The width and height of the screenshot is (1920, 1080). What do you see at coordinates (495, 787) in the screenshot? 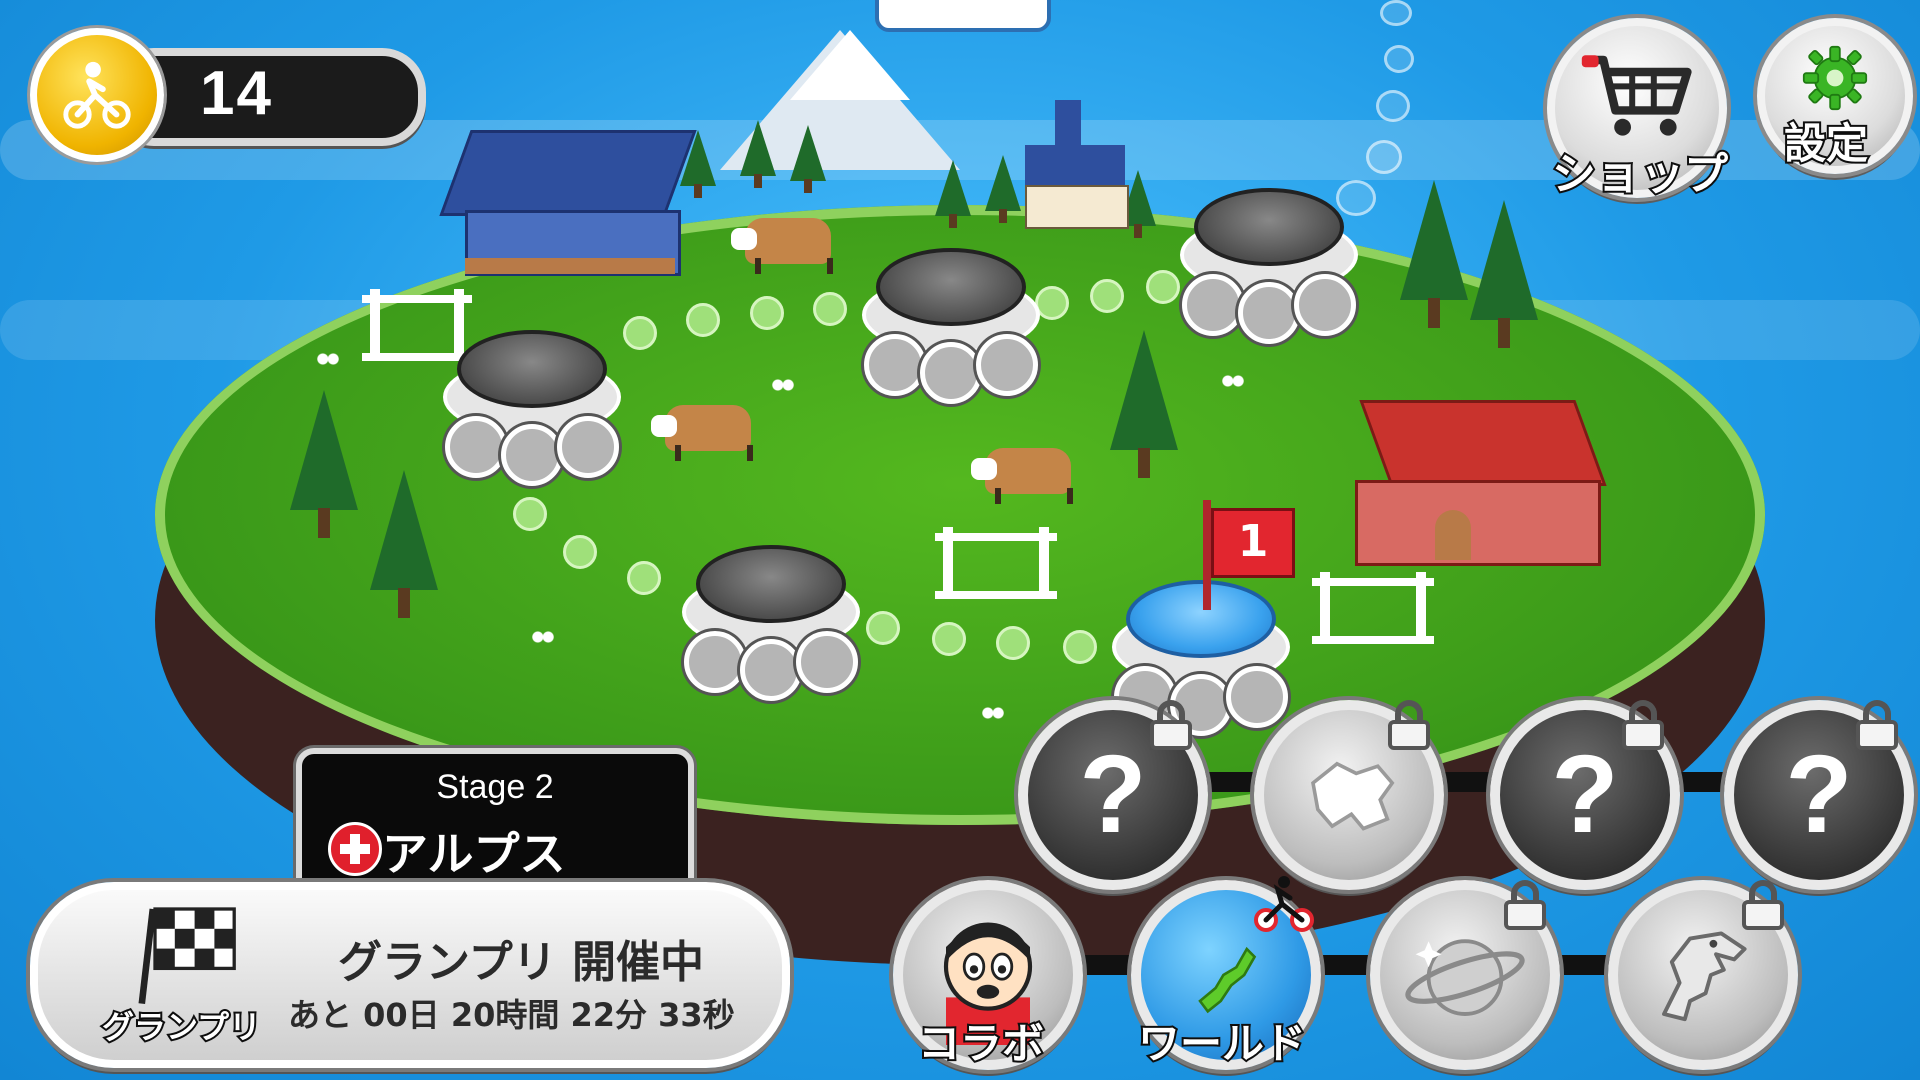
I see `stage-number: Stage 2` at bounding box center [495, 787].